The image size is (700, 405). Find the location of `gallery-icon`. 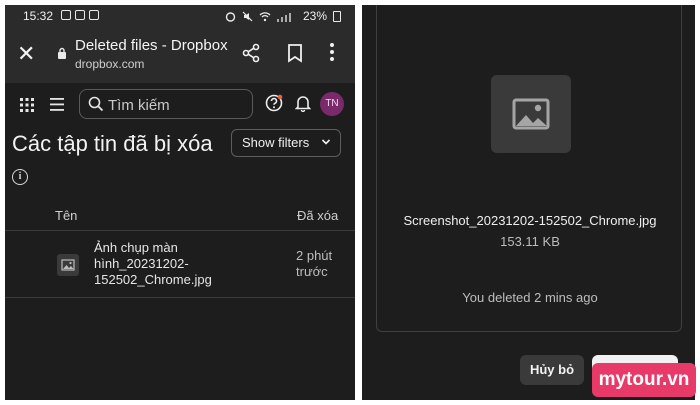

gallery-icon is located at coordinates (80, 15).